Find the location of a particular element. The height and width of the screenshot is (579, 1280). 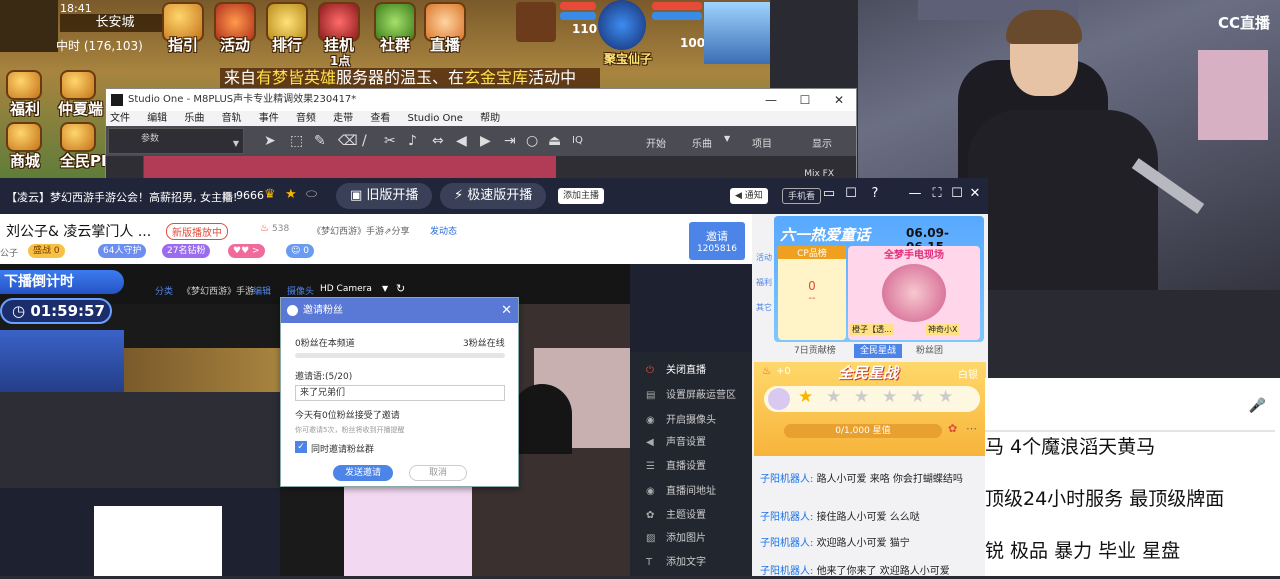

game-portrait is located at coordinates (536, 22).